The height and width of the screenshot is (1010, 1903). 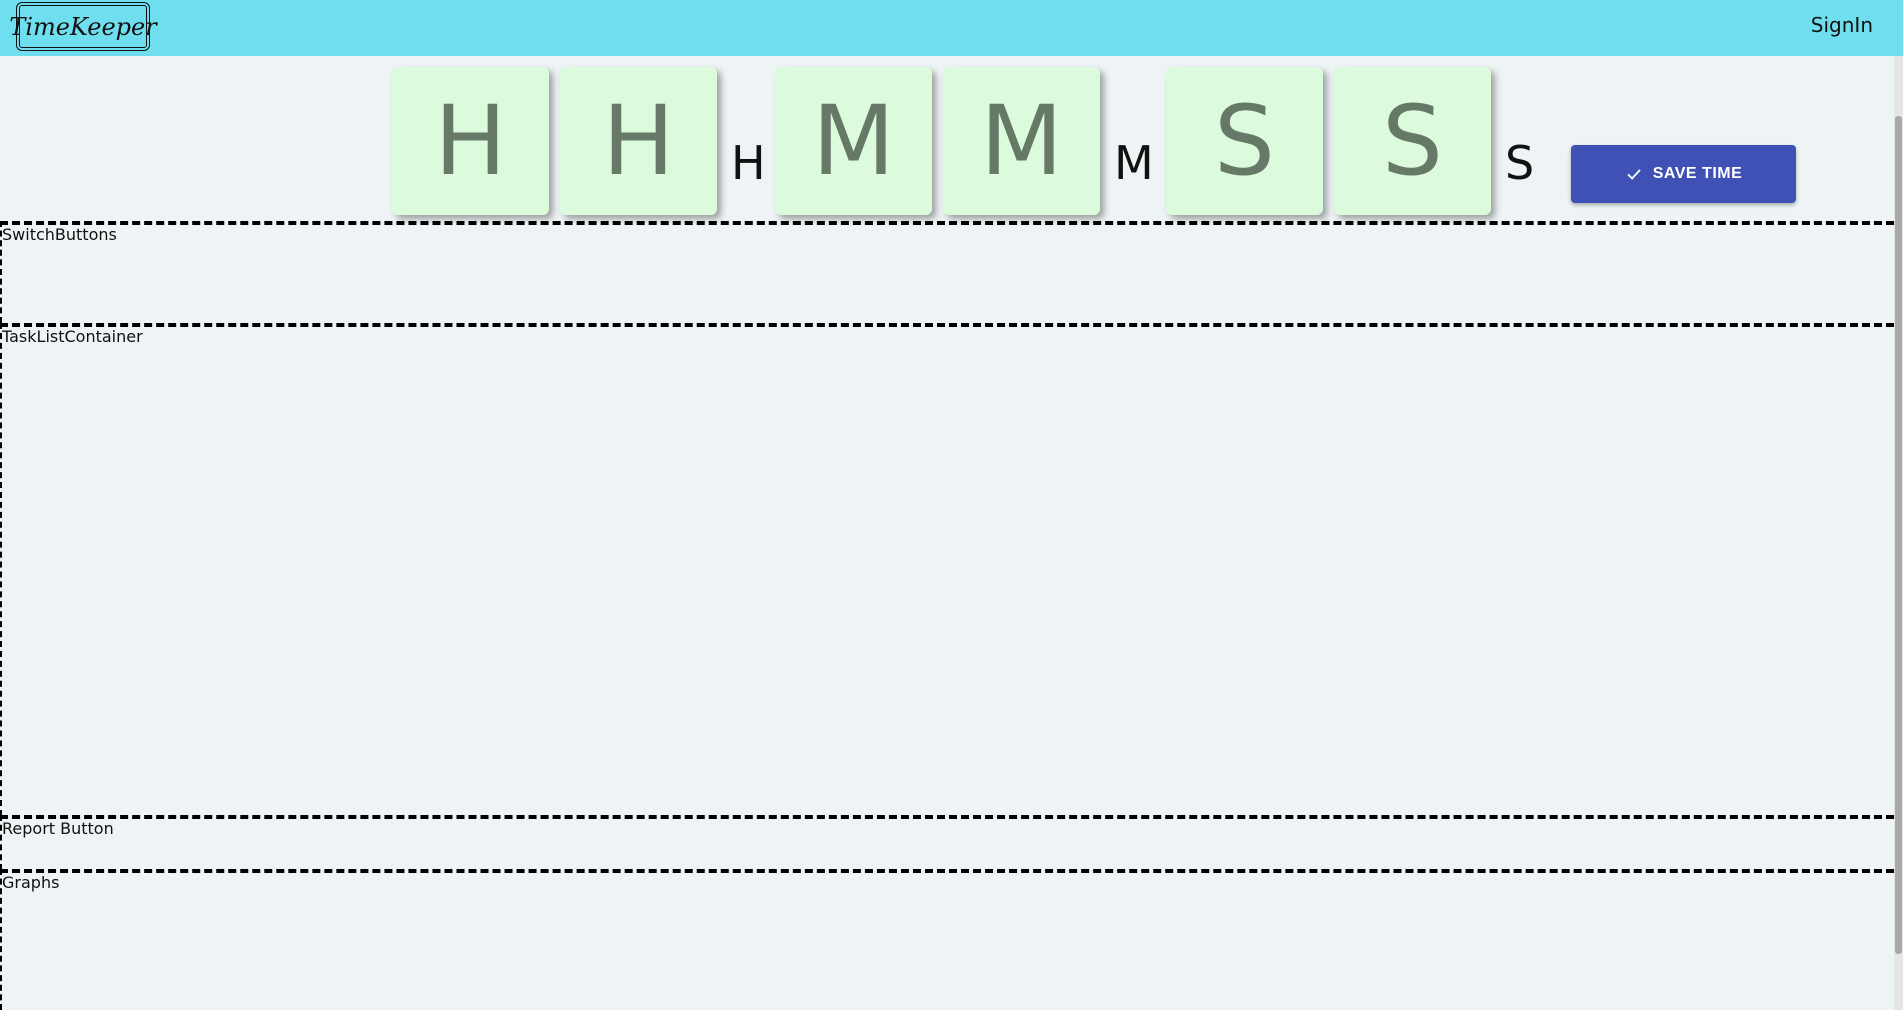 What do you see at coordinates (1244, 141) in the screenshot?
I see `second-tens-digit: S` at bounding box center [1244, 141].